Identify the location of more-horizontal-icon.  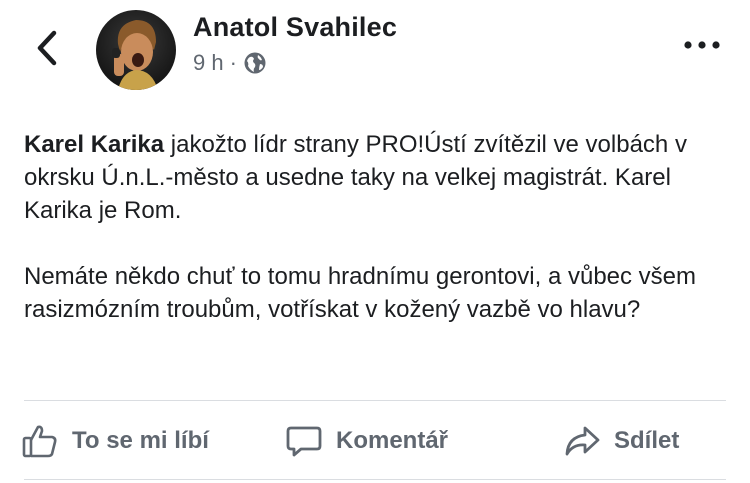
(702, 45).